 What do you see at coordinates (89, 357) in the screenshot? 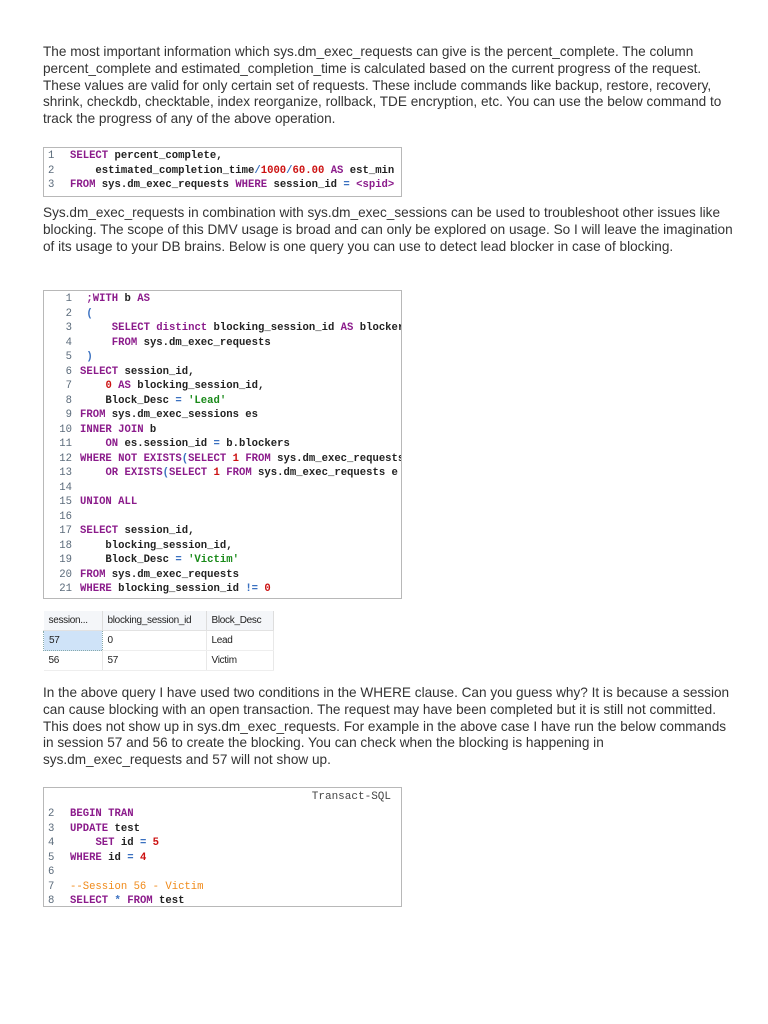
I see `code-operator: )` at bounding box center [89, 357].